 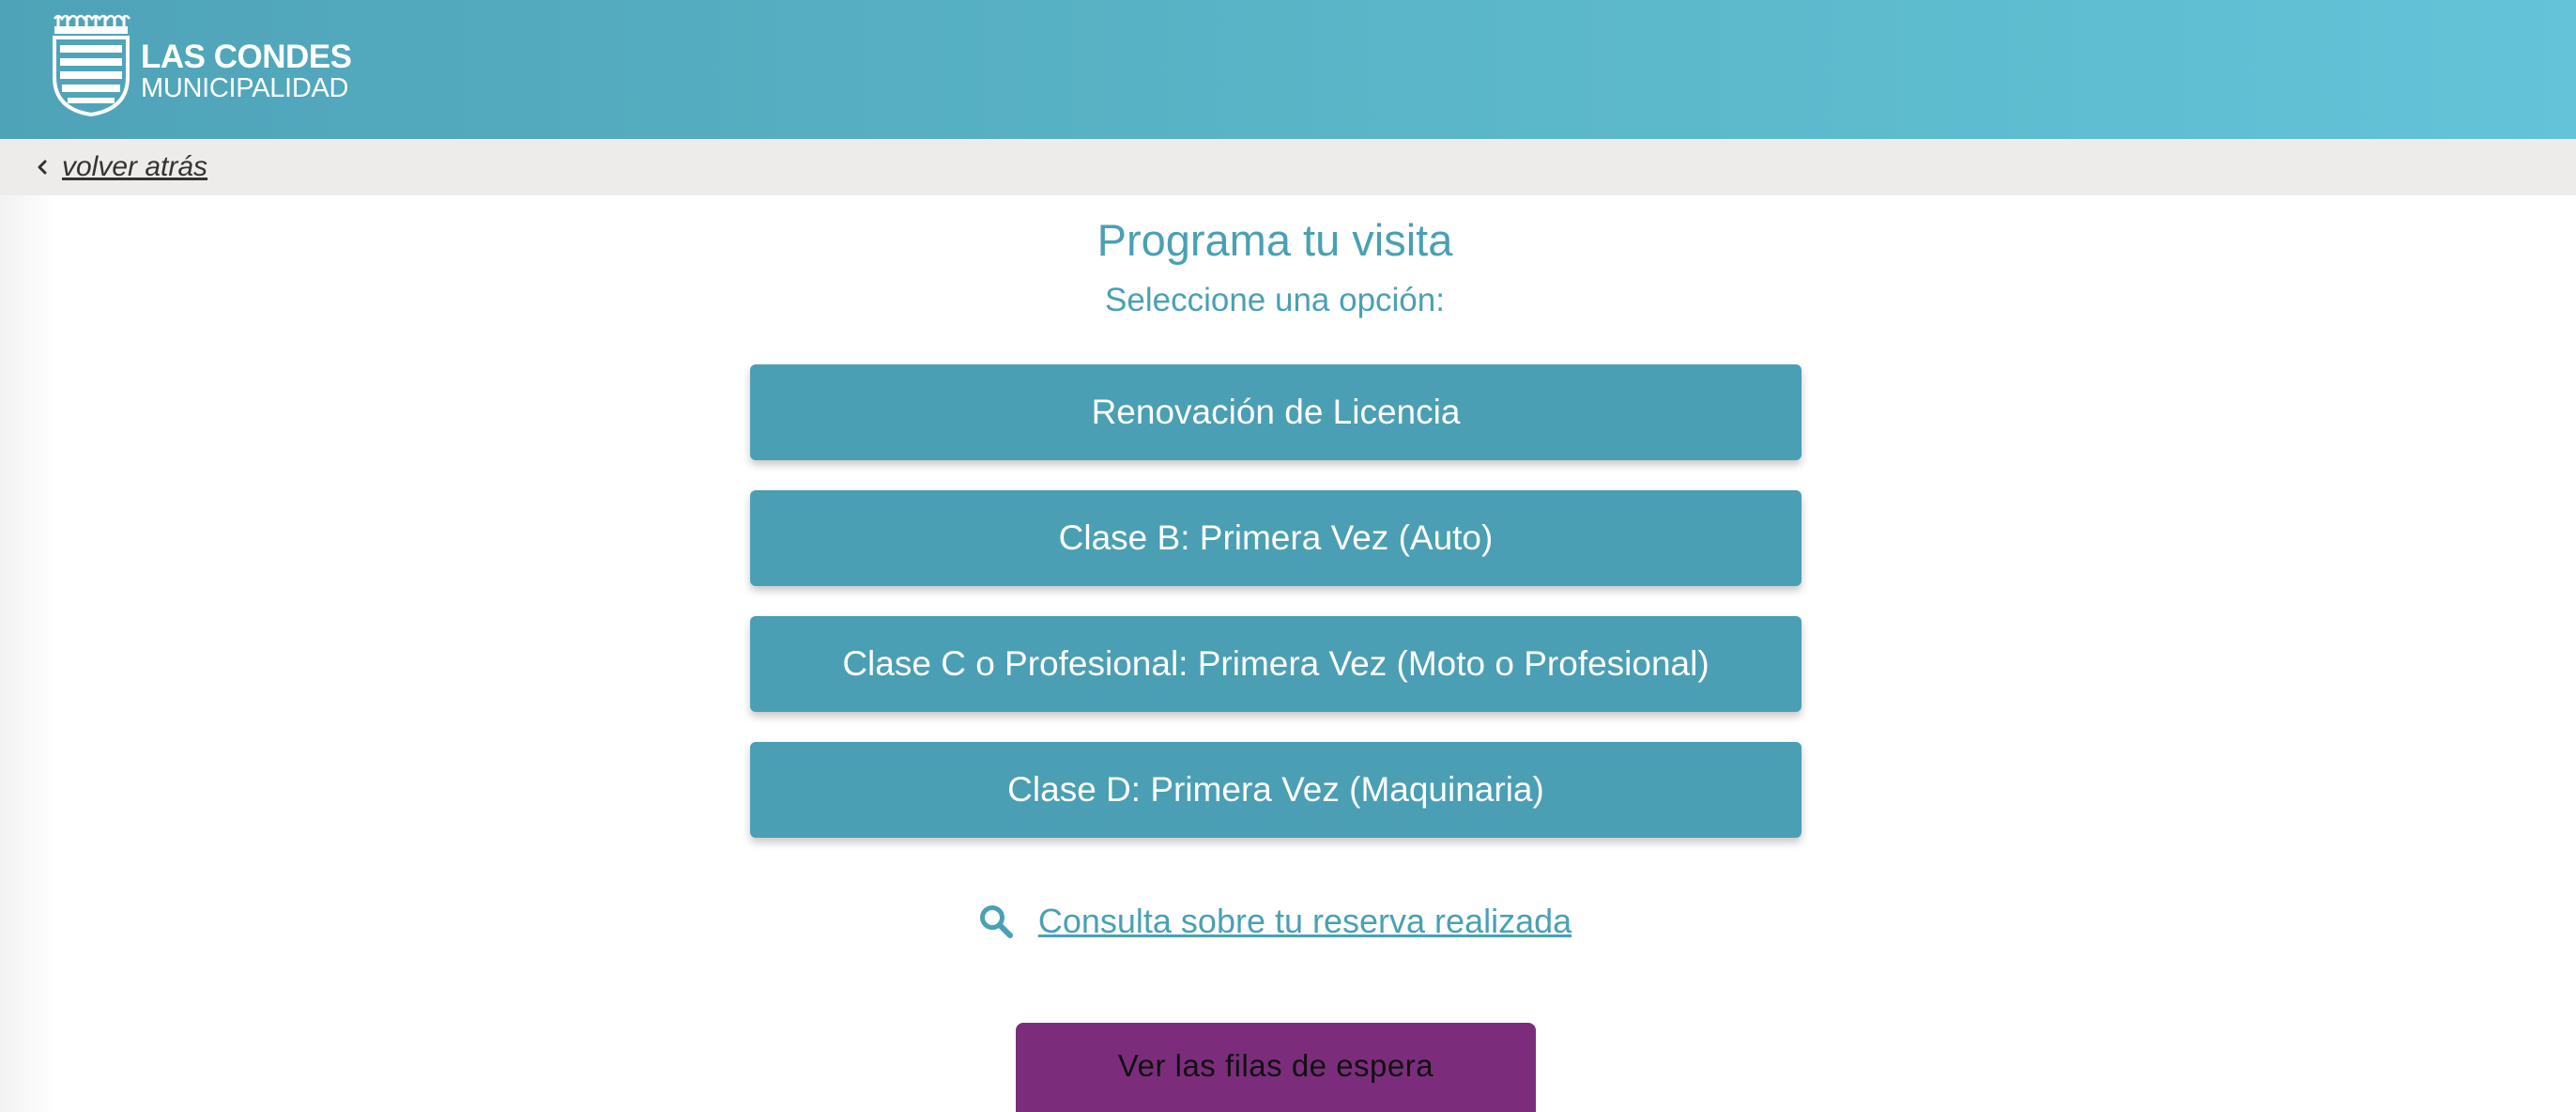 I want to click on consulta-reserva-link: Consulta sobre tu reserva realizada, so click(x=1305, y=921).